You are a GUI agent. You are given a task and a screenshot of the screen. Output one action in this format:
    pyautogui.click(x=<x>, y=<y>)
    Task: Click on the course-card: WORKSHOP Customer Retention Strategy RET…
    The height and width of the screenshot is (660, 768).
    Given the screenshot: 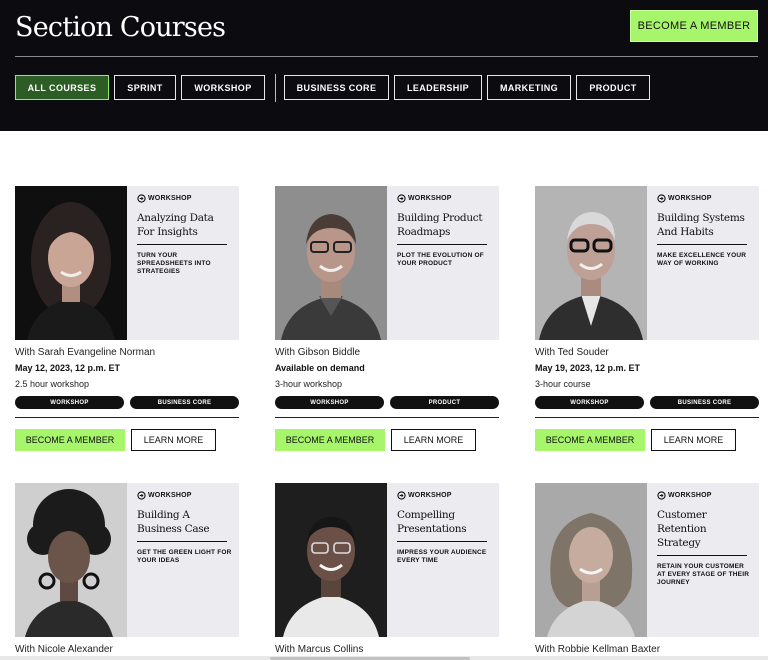 What is the action you would take?
    pyautogui.click(x=647, y=571)
    